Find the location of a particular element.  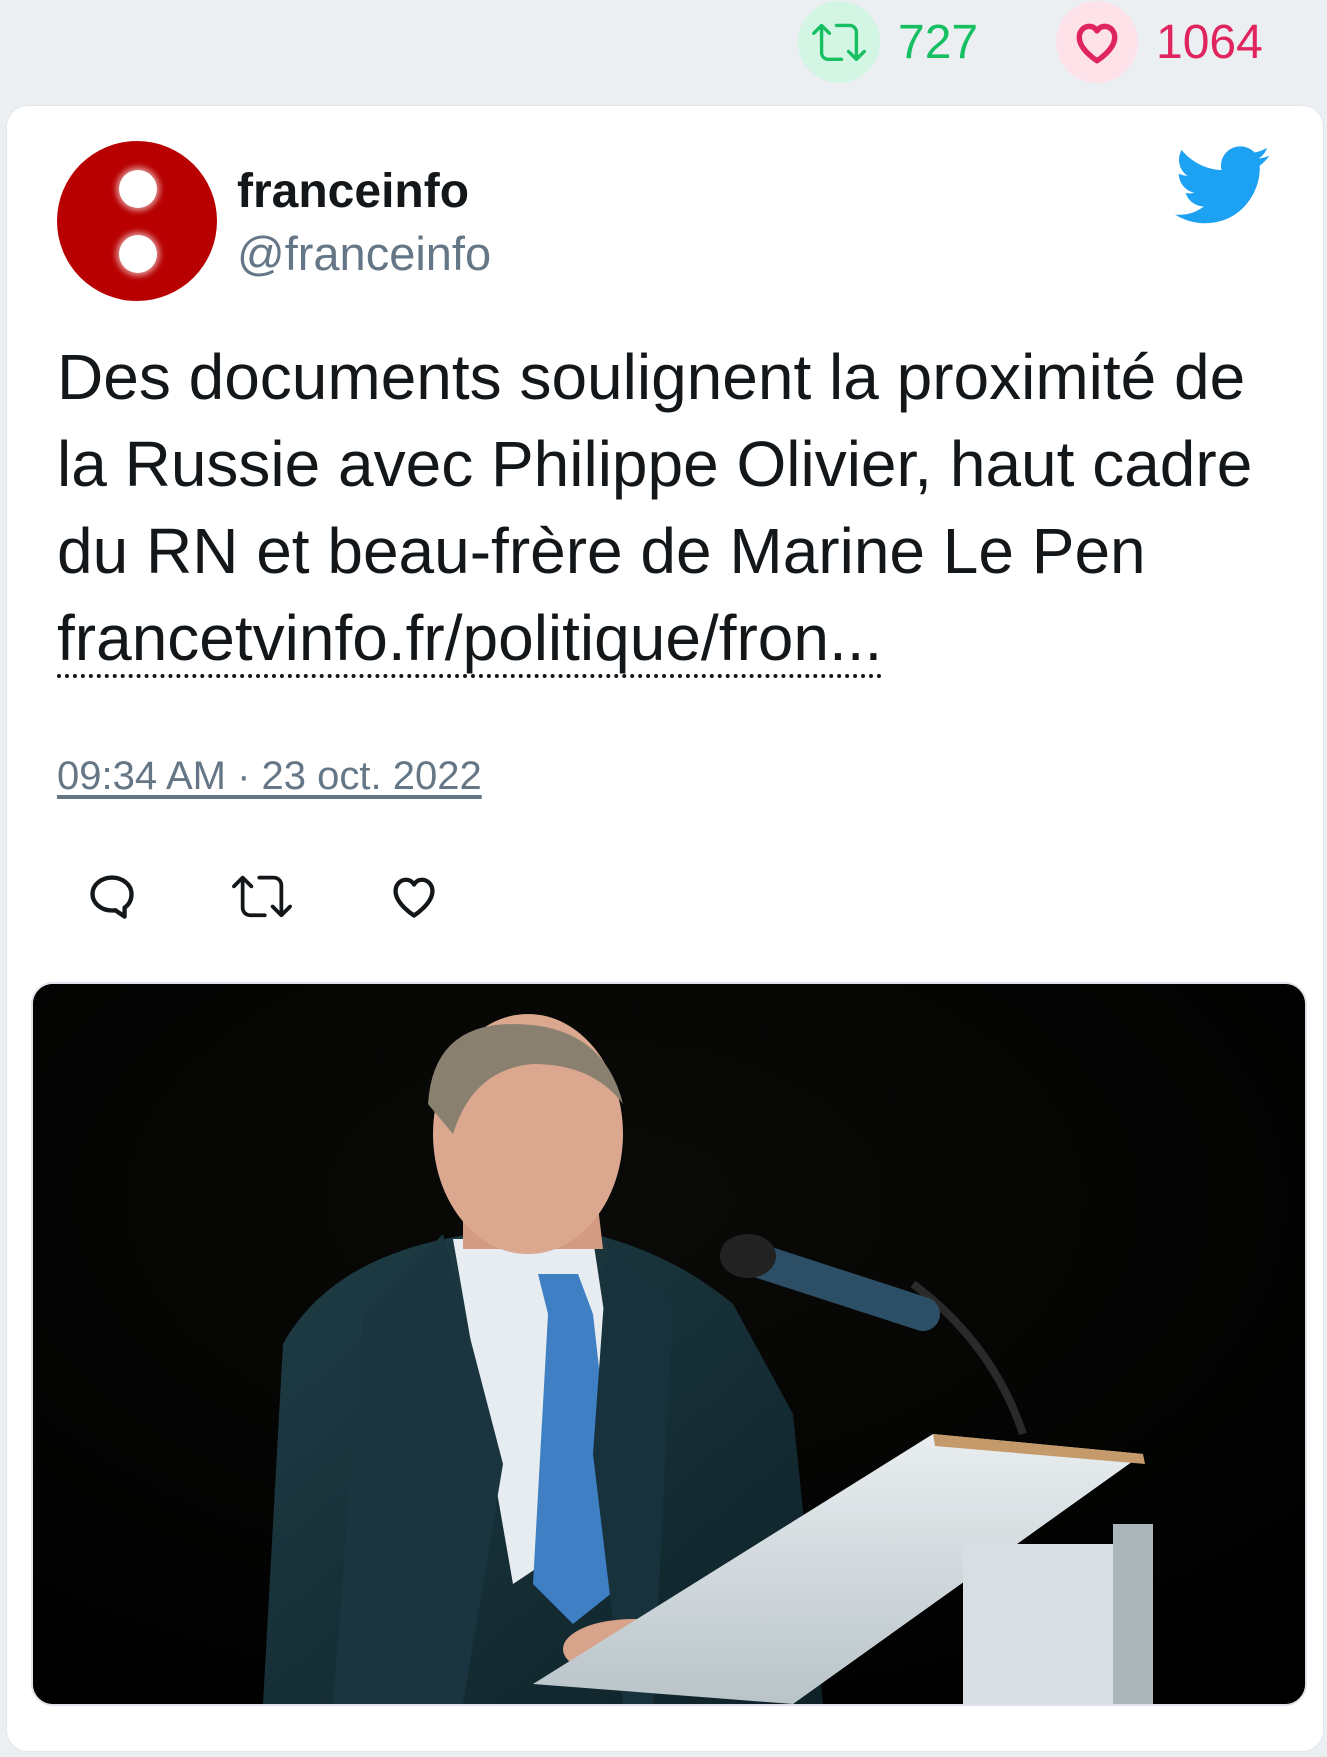

like-stat: 1064 is located at coordinates (1159, 42).